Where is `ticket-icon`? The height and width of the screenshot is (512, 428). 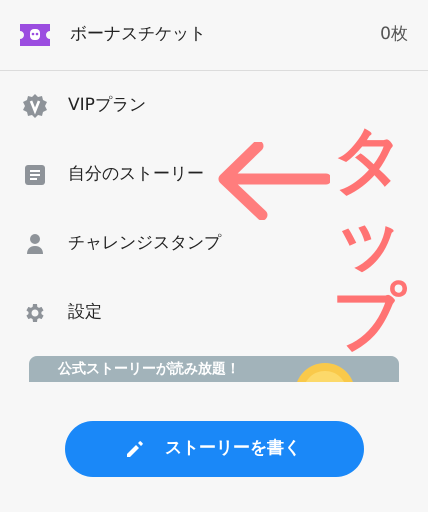
ticket-icon is located at coordinates (35, 35).